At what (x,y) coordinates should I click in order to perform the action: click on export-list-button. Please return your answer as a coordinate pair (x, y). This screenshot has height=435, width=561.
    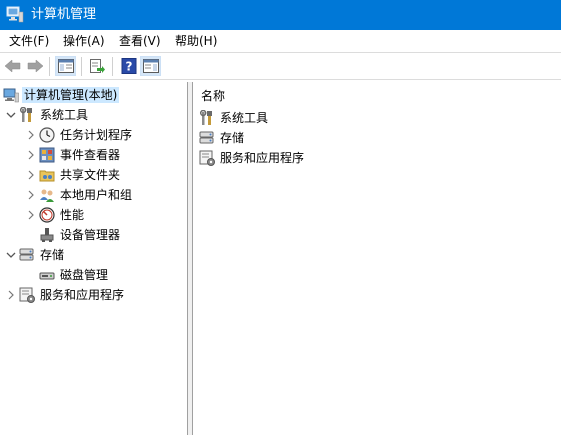
    Looking at the image, I should click on (96, 66).